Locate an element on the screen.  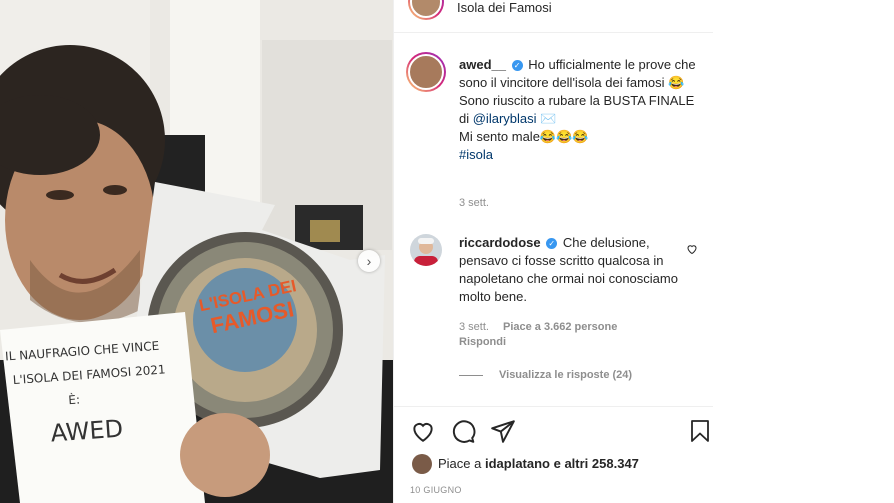
share-icon is located at coordinates (503, 431).